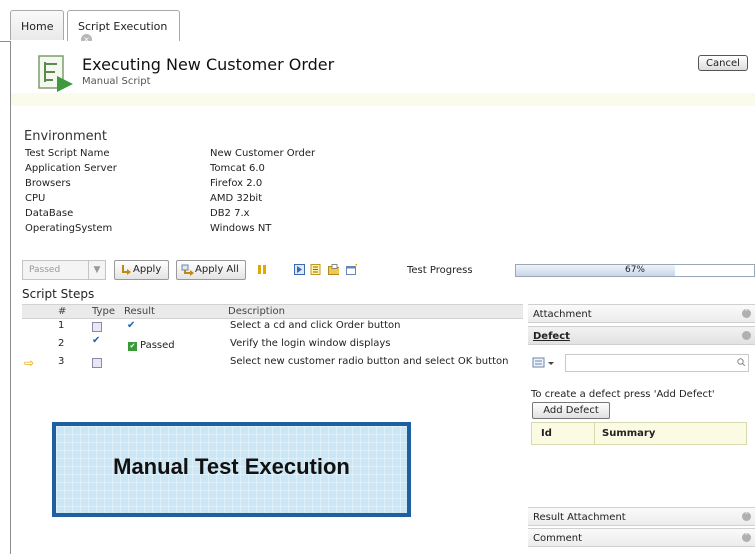  What do you see at coordinates (103, 311) in the screenshot?
I see `col-type: Type` at bounding box center [103, 311].